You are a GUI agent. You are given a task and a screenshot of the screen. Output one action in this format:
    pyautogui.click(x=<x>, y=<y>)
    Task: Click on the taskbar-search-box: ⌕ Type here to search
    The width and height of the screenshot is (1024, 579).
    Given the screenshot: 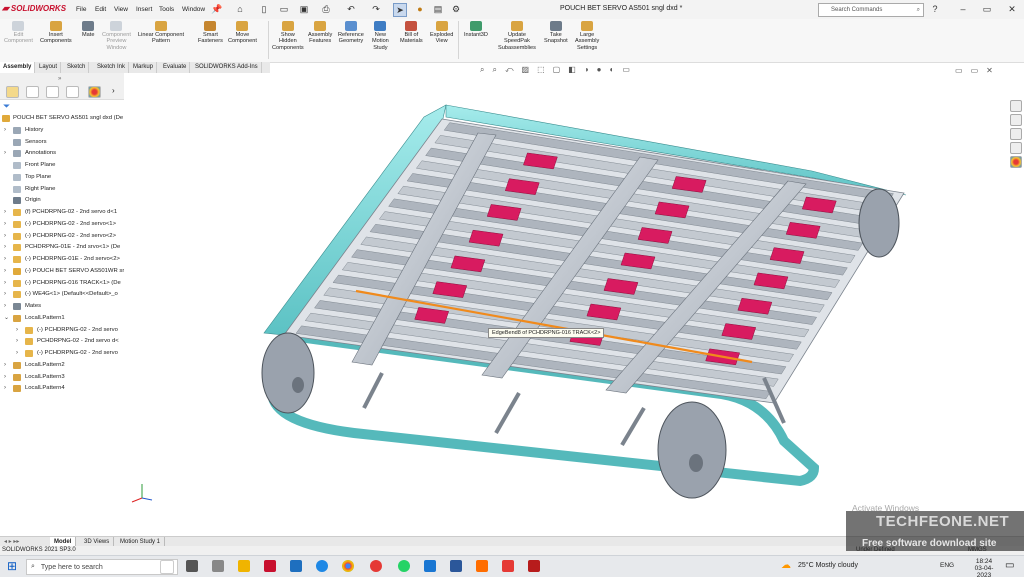 What is the action you would take?
    pyautogui.click(x=102, y=567)
    